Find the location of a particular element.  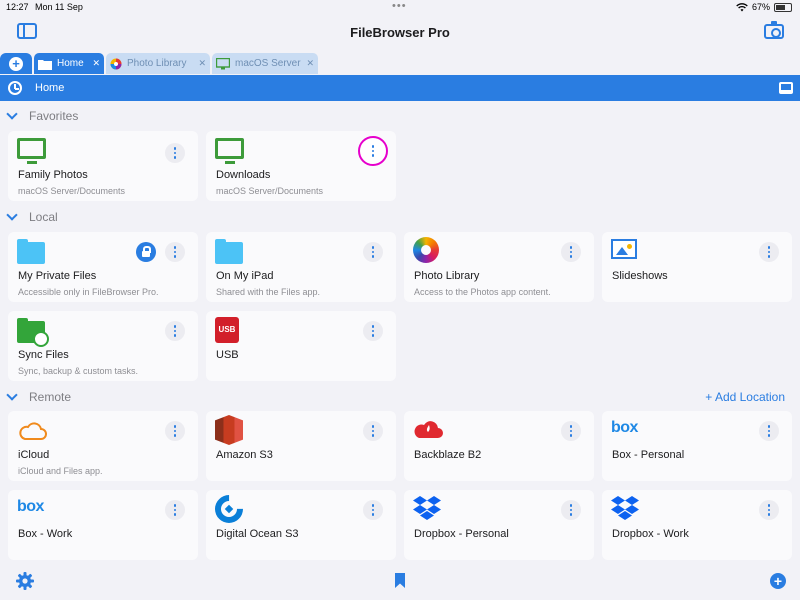

camera-icon is located at coordinates (774, 30).